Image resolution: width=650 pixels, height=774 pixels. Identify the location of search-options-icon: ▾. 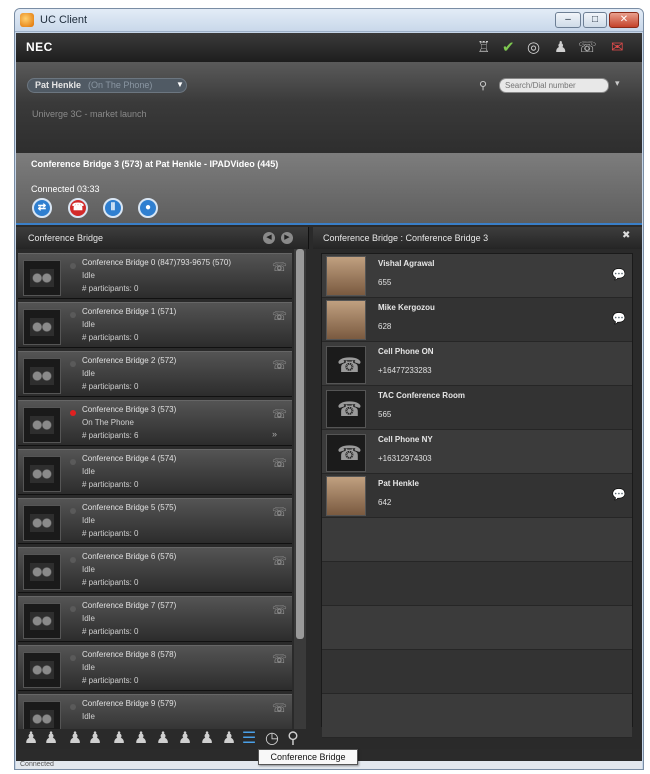
(617, 83).